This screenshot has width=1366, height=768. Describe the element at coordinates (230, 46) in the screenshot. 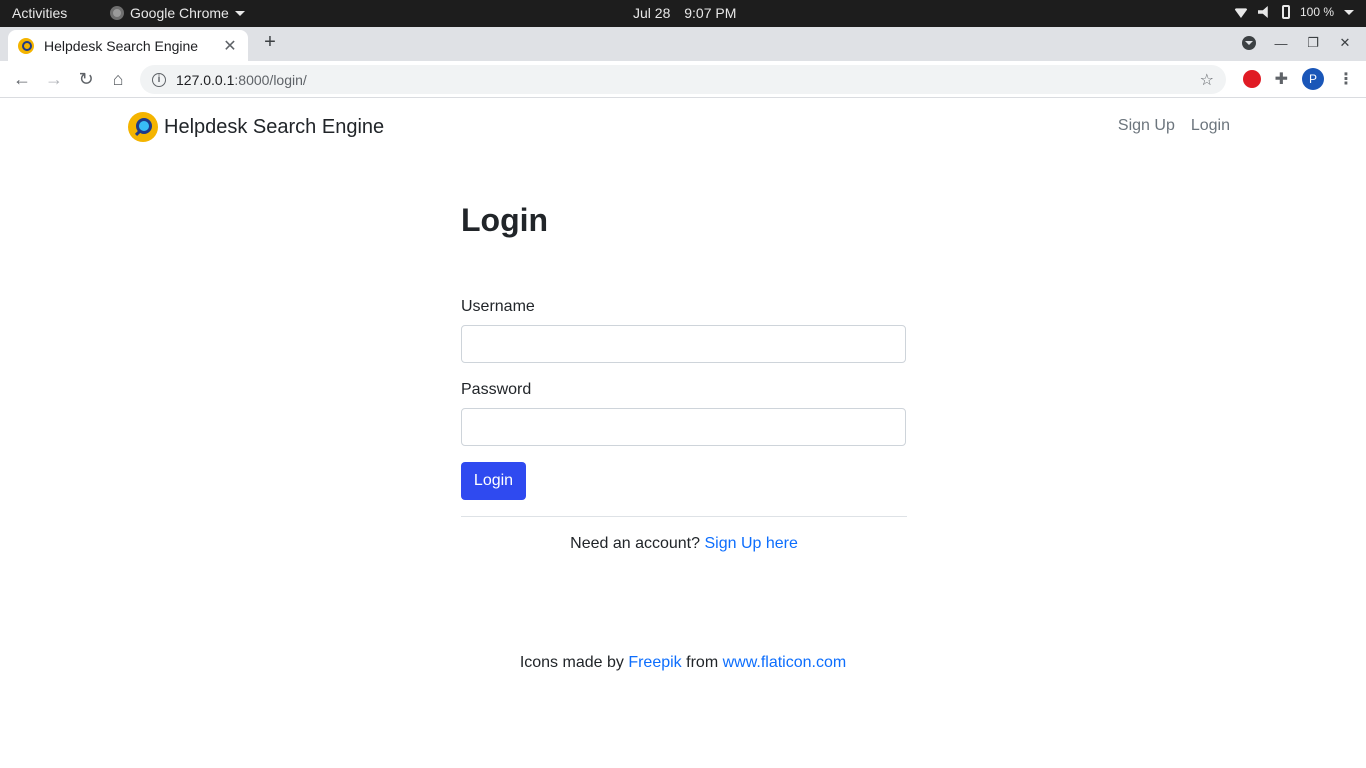

I see `close-tab-icon: ✕` at that location.